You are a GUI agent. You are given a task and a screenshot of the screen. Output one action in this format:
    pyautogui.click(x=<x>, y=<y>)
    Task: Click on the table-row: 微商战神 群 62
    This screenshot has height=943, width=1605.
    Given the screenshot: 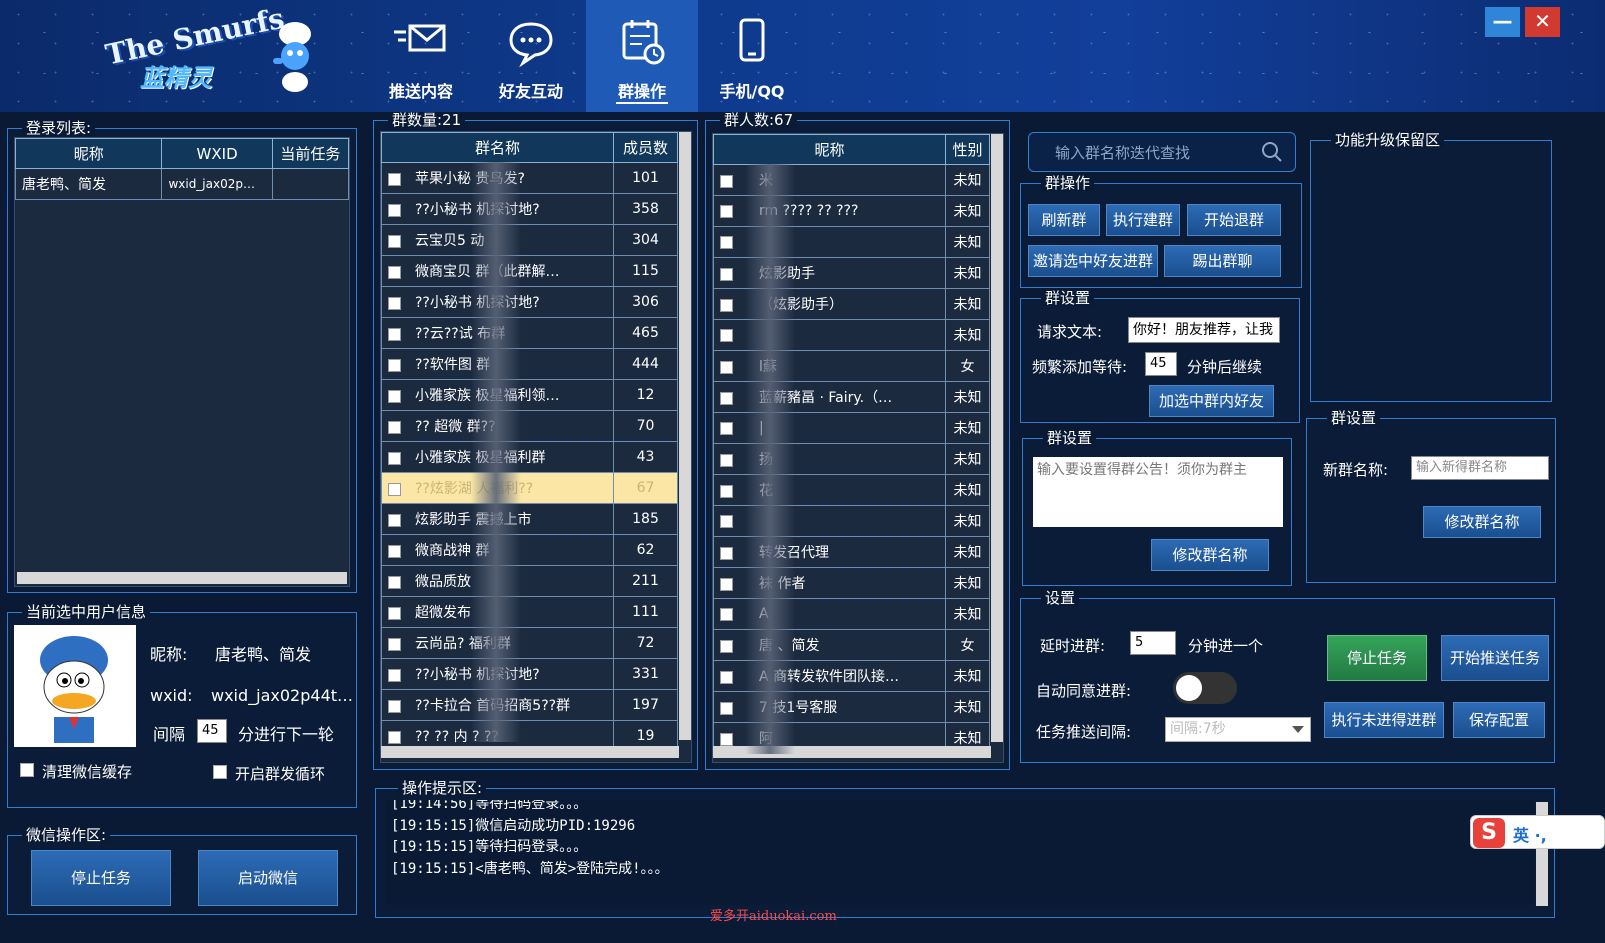 What is the action you would take?
    pyautogui.click(x=529, y=550)
    